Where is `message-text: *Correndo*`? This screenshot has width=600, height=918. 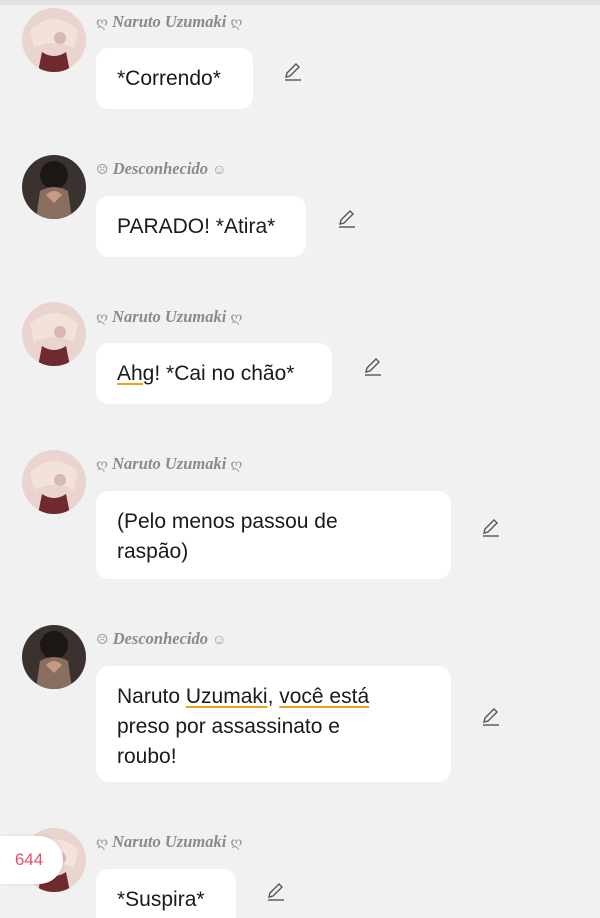
message-text: *Correndo* is located at coordinates (169, 78).